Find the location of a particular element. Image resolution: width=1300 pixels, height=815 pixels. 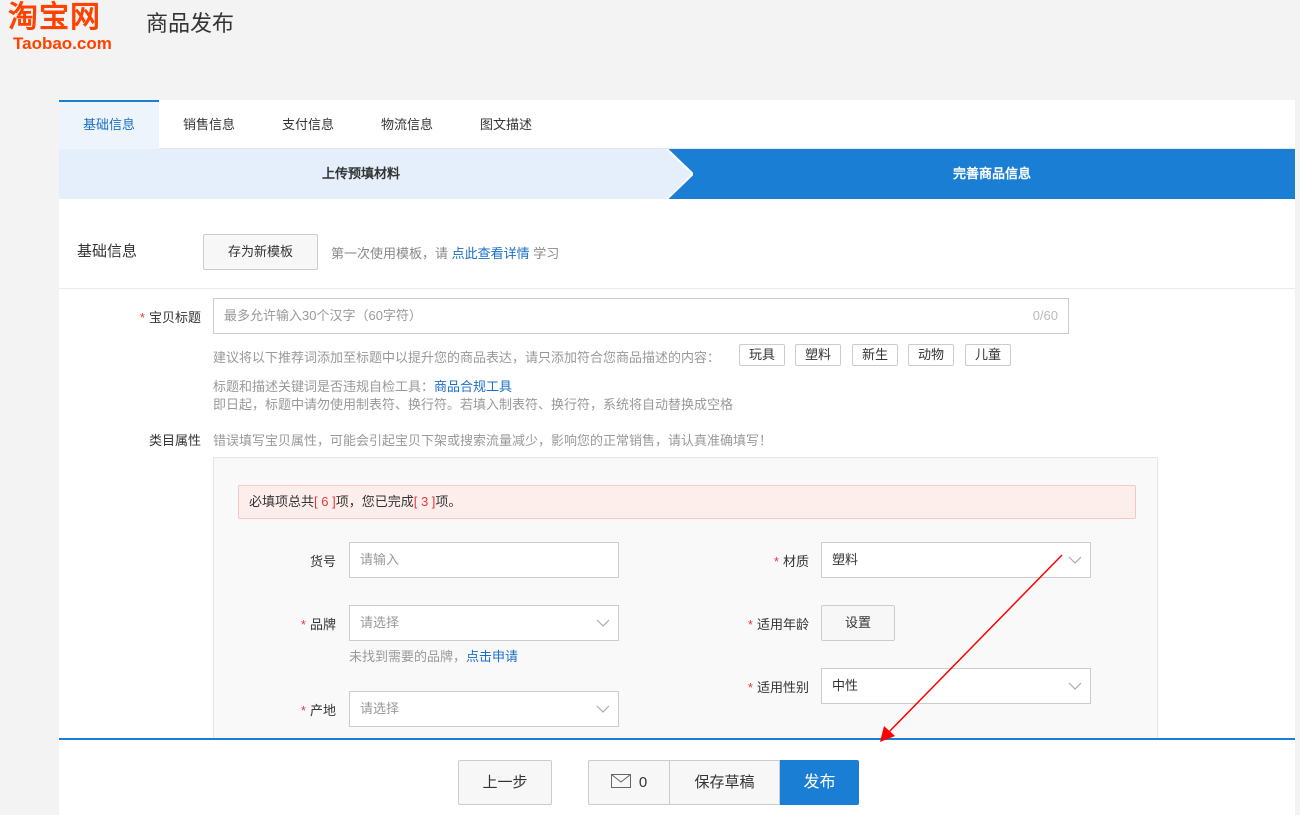

gender-label: * 适用性别 is located at coordinates (778, 687).